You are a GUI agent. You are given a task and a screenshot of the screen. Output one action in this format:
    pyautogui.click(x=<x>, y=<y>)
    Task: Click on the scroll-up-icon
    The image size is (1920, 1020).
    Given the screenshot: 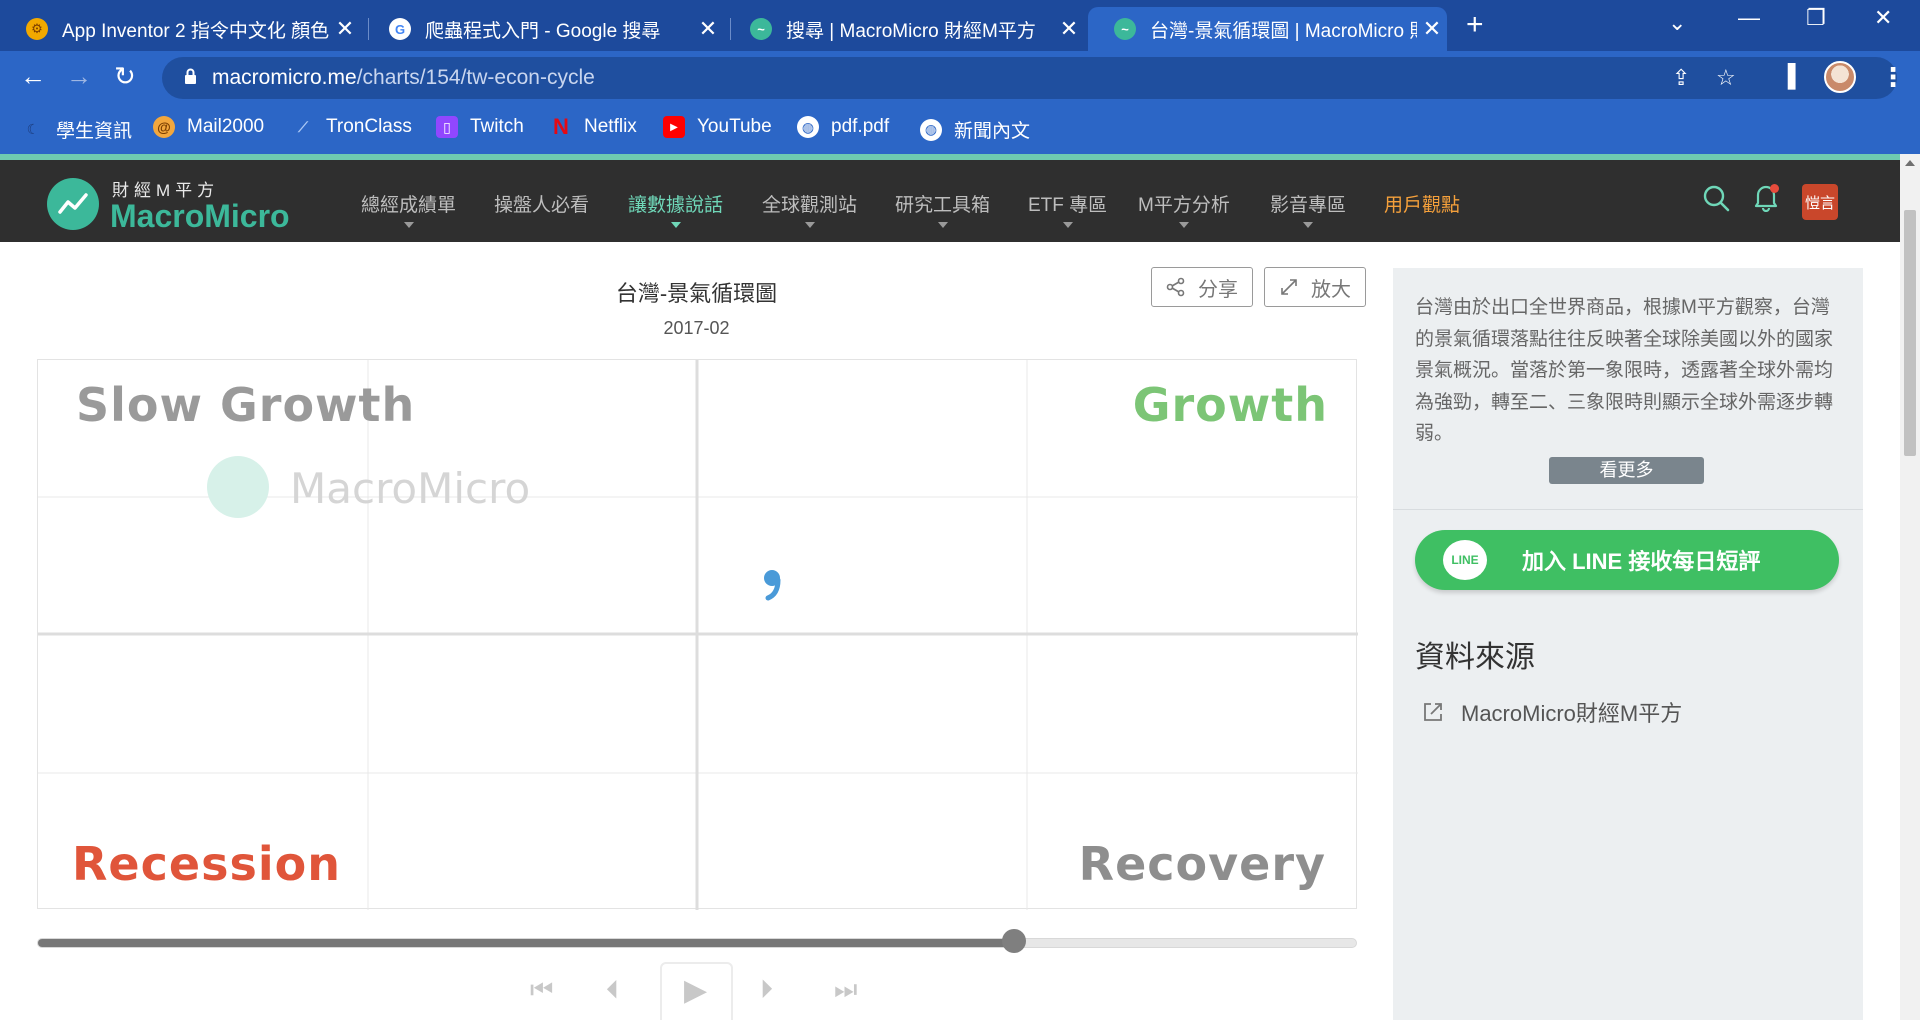 What is the action you would take?
    pyautogui.click(x=1910, y=163)
    